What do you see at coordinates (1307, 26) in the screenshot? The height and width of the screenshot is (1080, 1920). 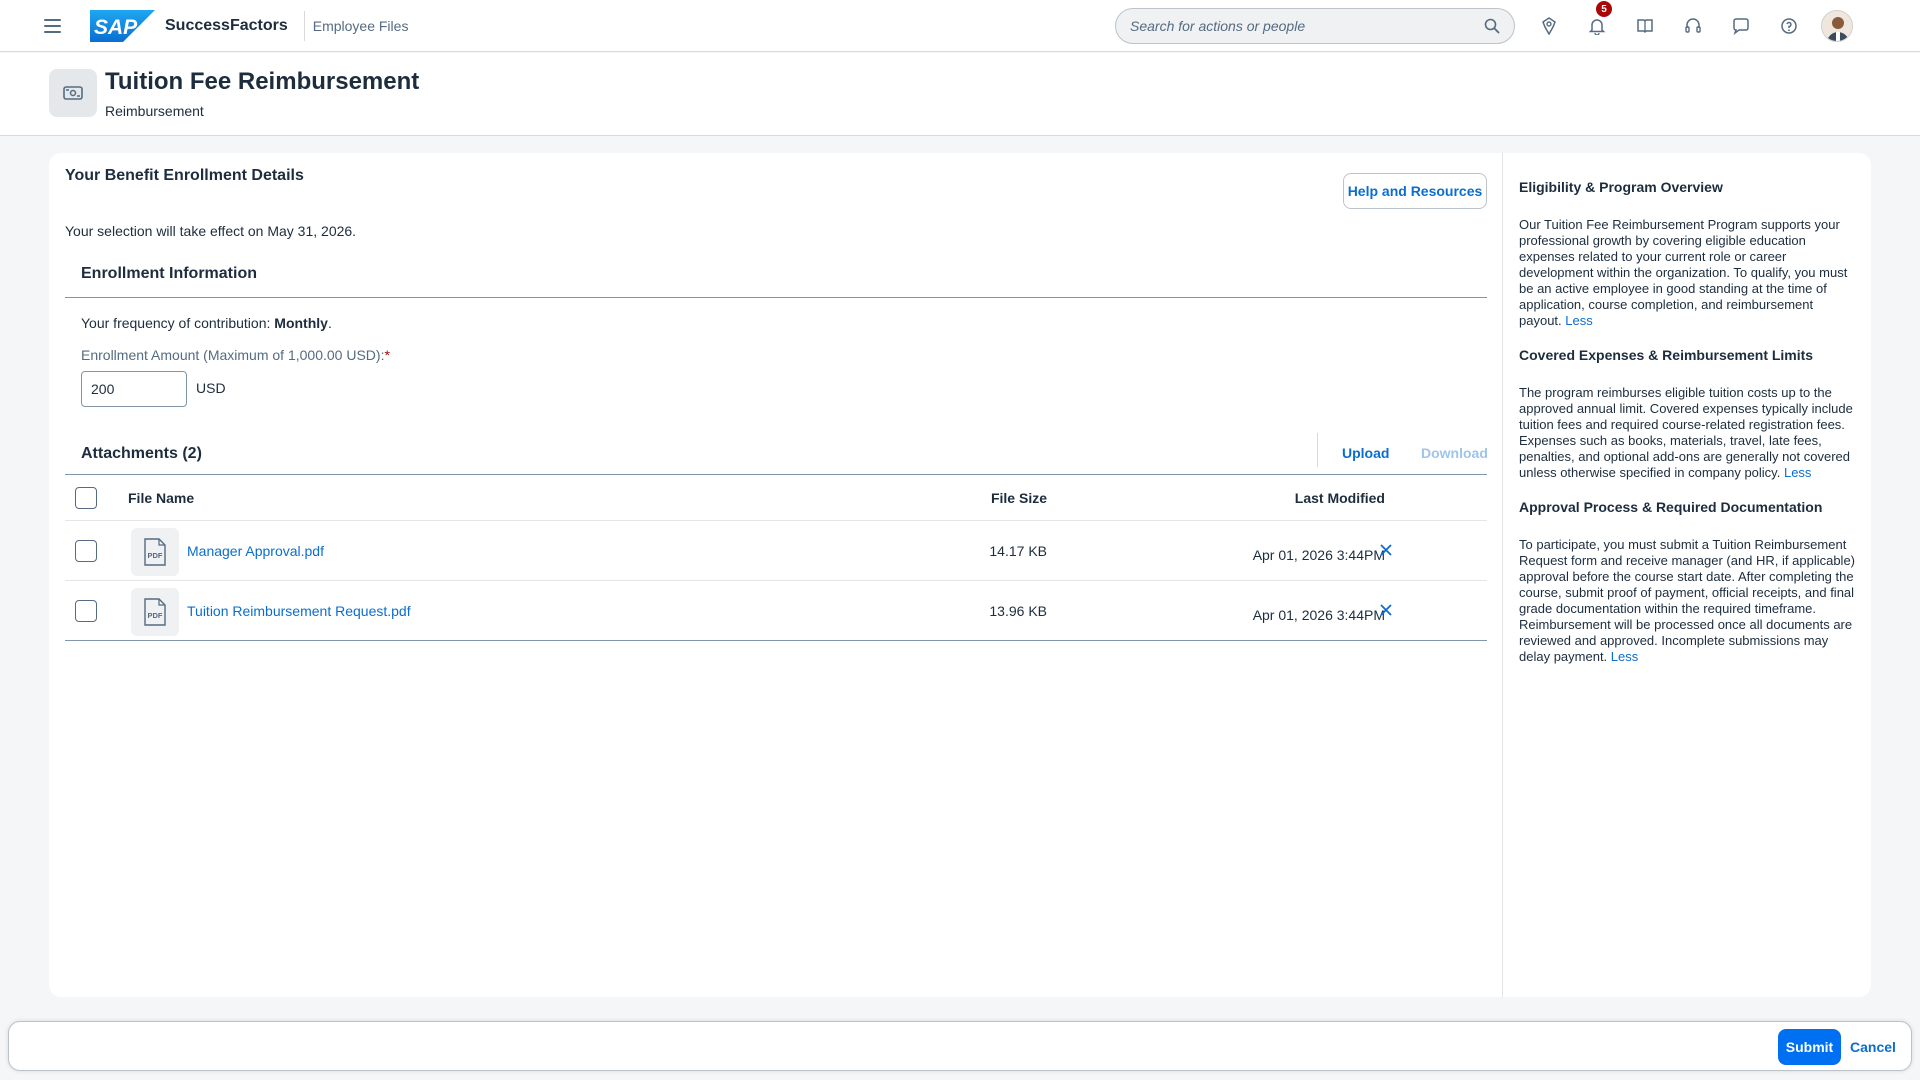 I see `search-input` at bounding box center [1307, 26].